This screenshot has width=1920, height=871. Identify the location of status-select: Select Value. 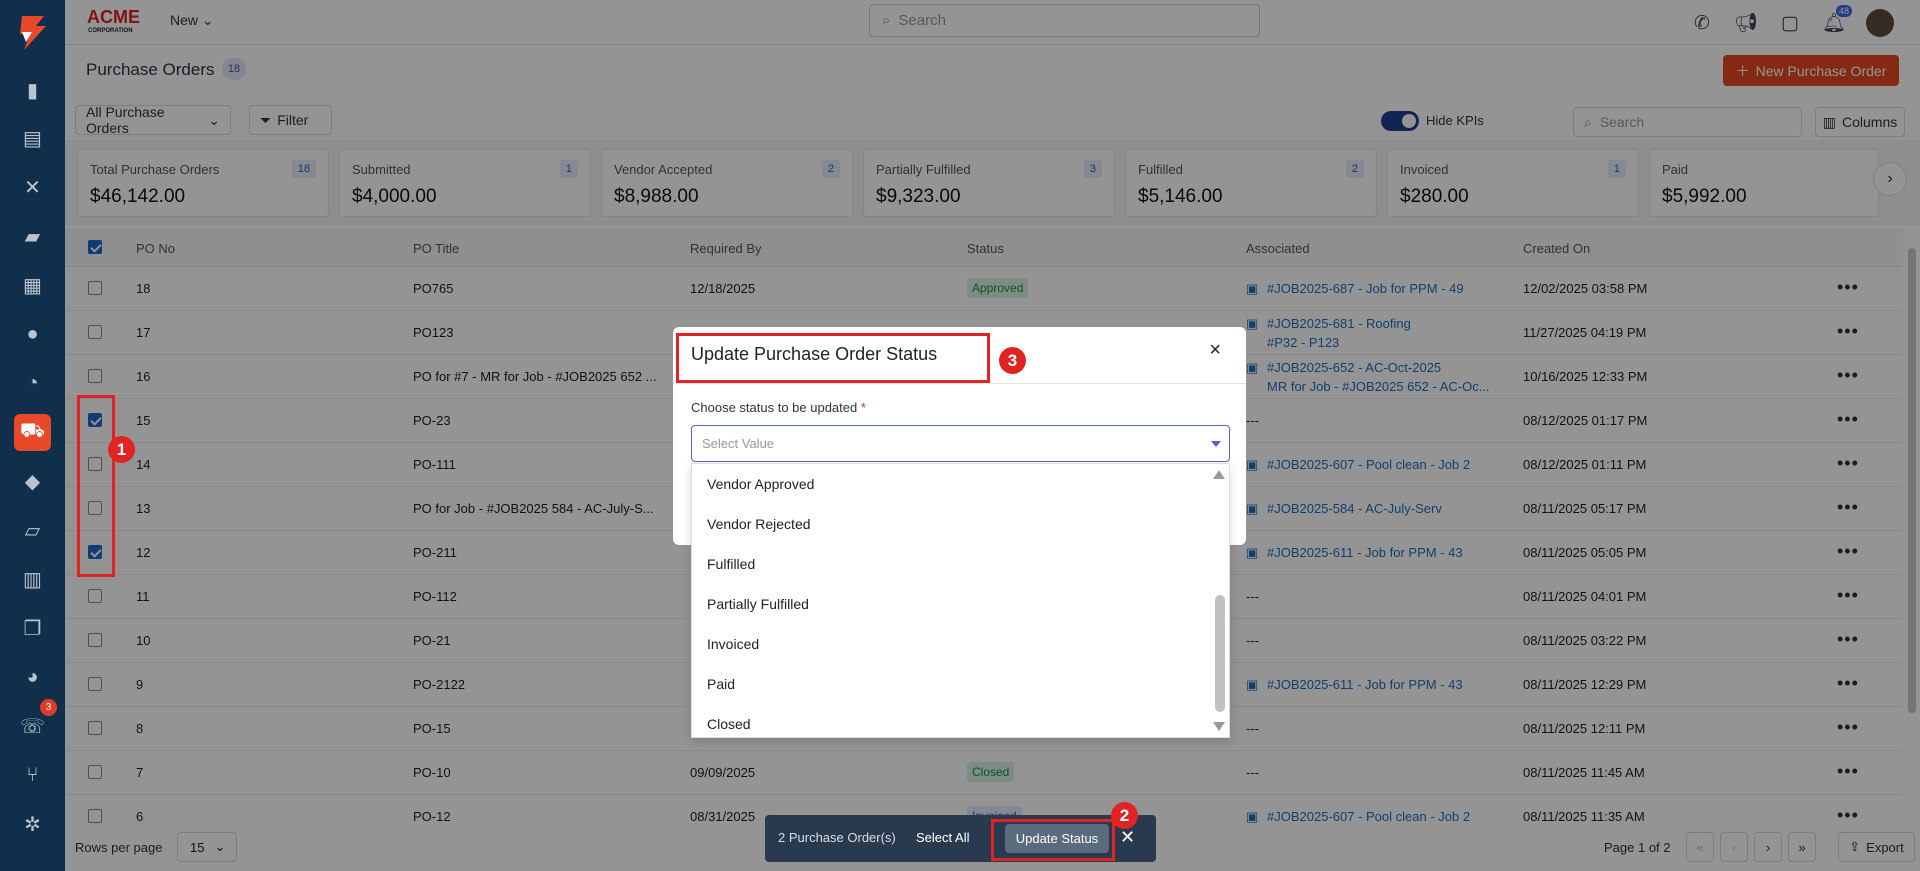
(960, 443).